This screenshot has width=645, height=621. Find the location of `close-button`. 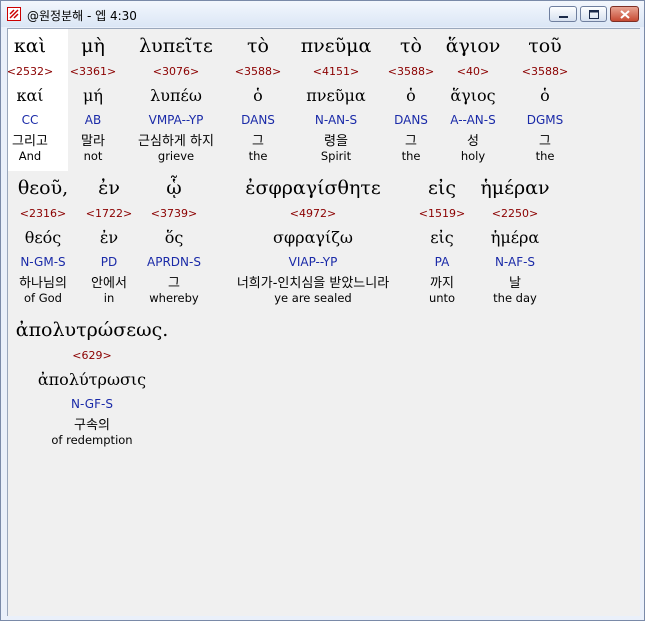

close-button is located at coordinates (624, 14).